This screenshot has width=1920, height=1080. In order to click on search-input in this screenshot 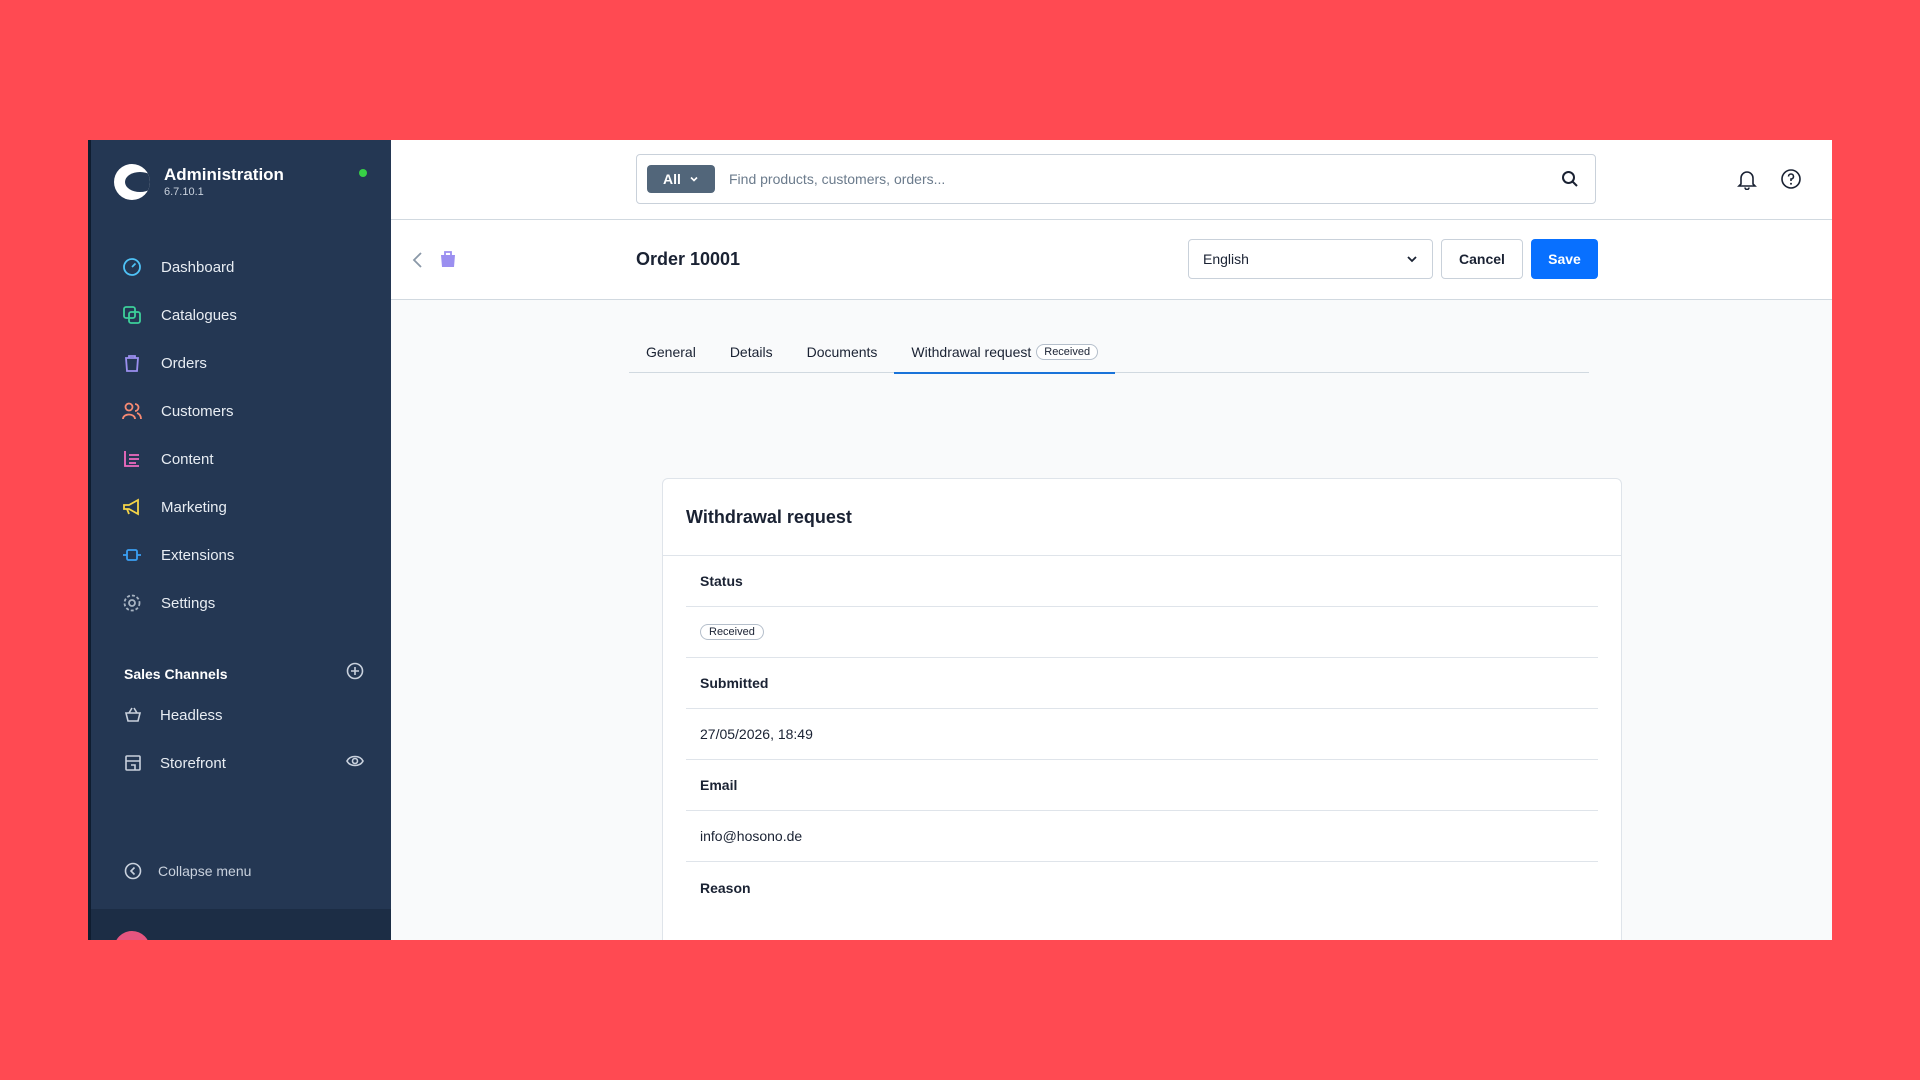, I will do `click(1137, 179)`.